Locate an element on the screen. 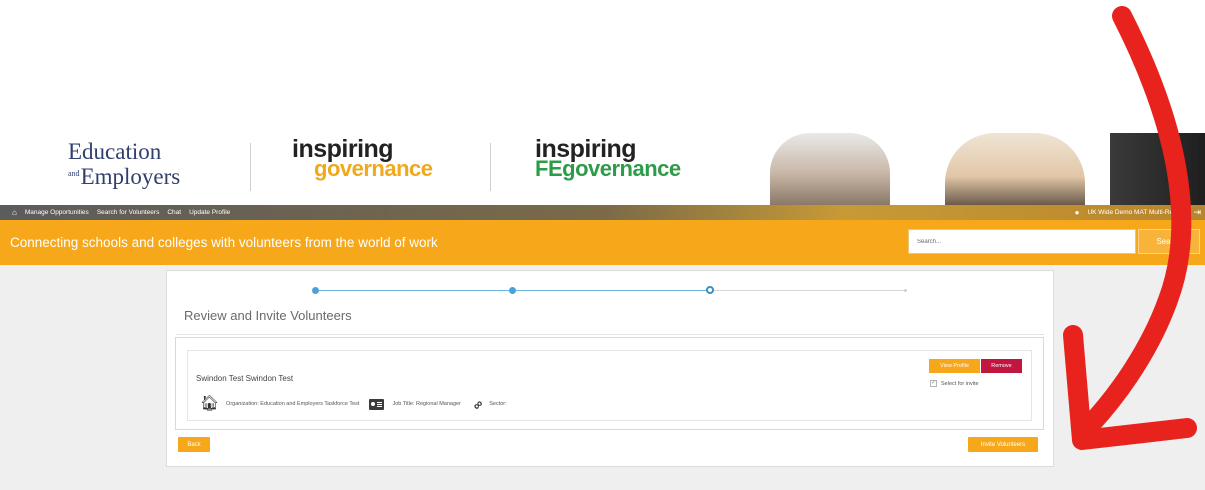 The image size is (1205, 490). search-button: Search is located at coordinates (1169, 241).